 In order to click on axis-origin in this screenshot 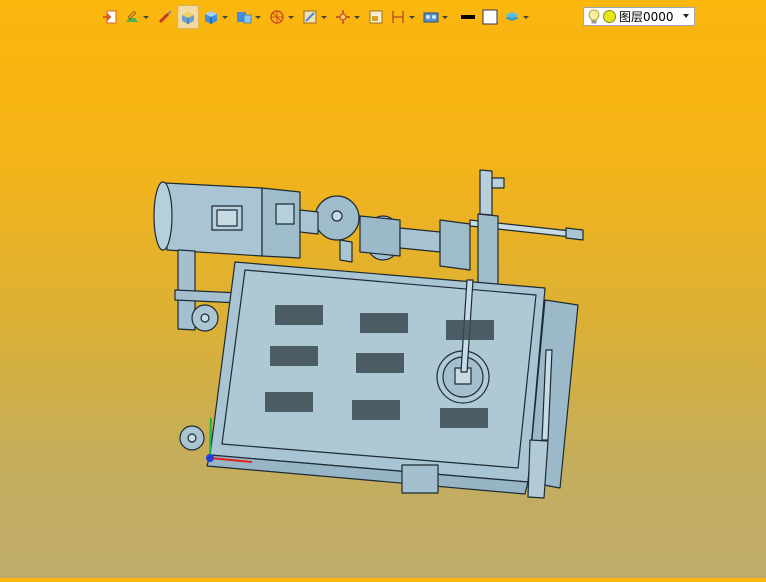, I will do `click(210, 458)`.